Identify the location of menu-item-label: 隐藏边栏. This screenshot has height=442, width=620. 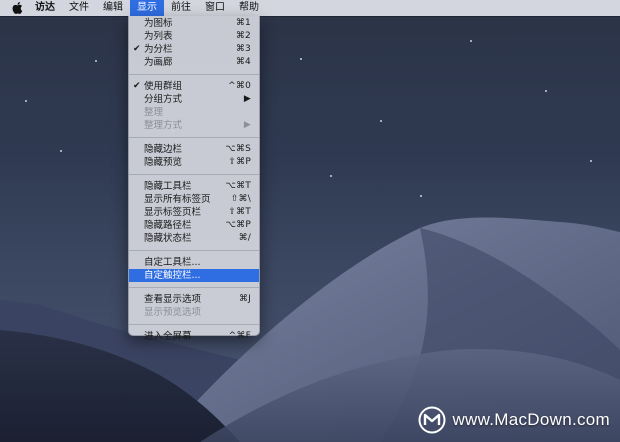
(163, 149).